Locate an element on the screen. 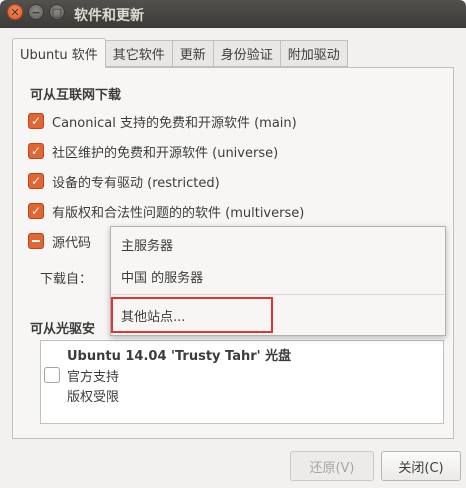 This screenshot has height=488, width=466. source-code-row: 源代码 is located at coordinates (59, 241).